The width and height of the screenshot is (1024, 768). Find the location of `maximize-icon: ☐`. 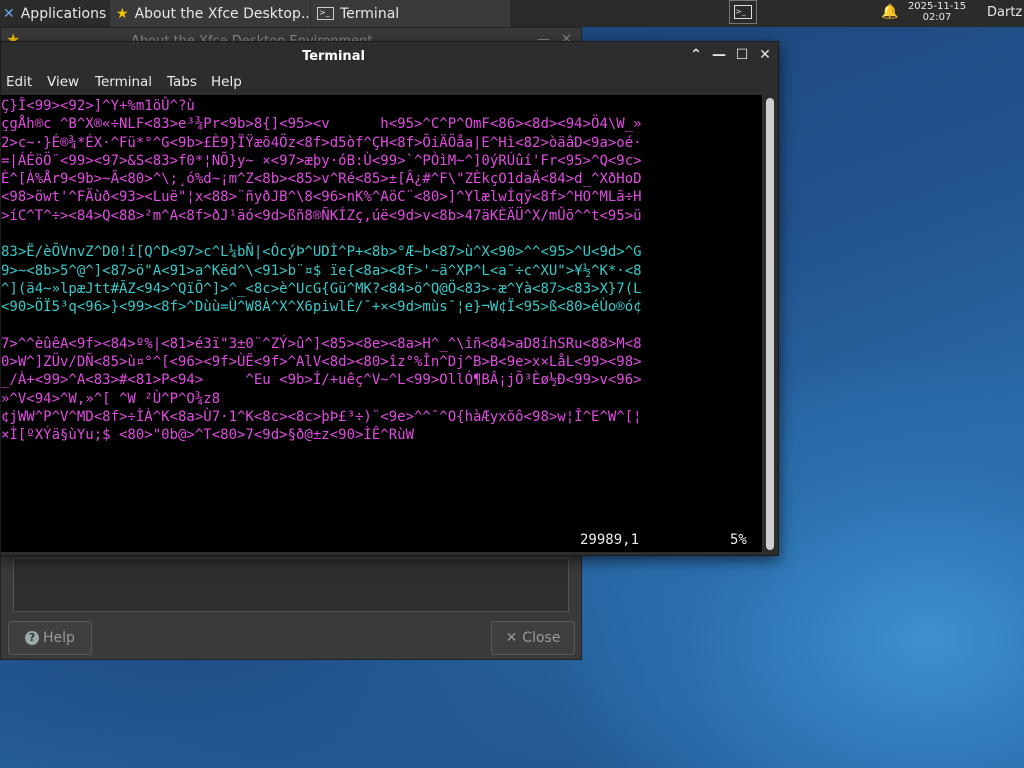

maximize-icon: ☐ is located at coordinates (742, 55).